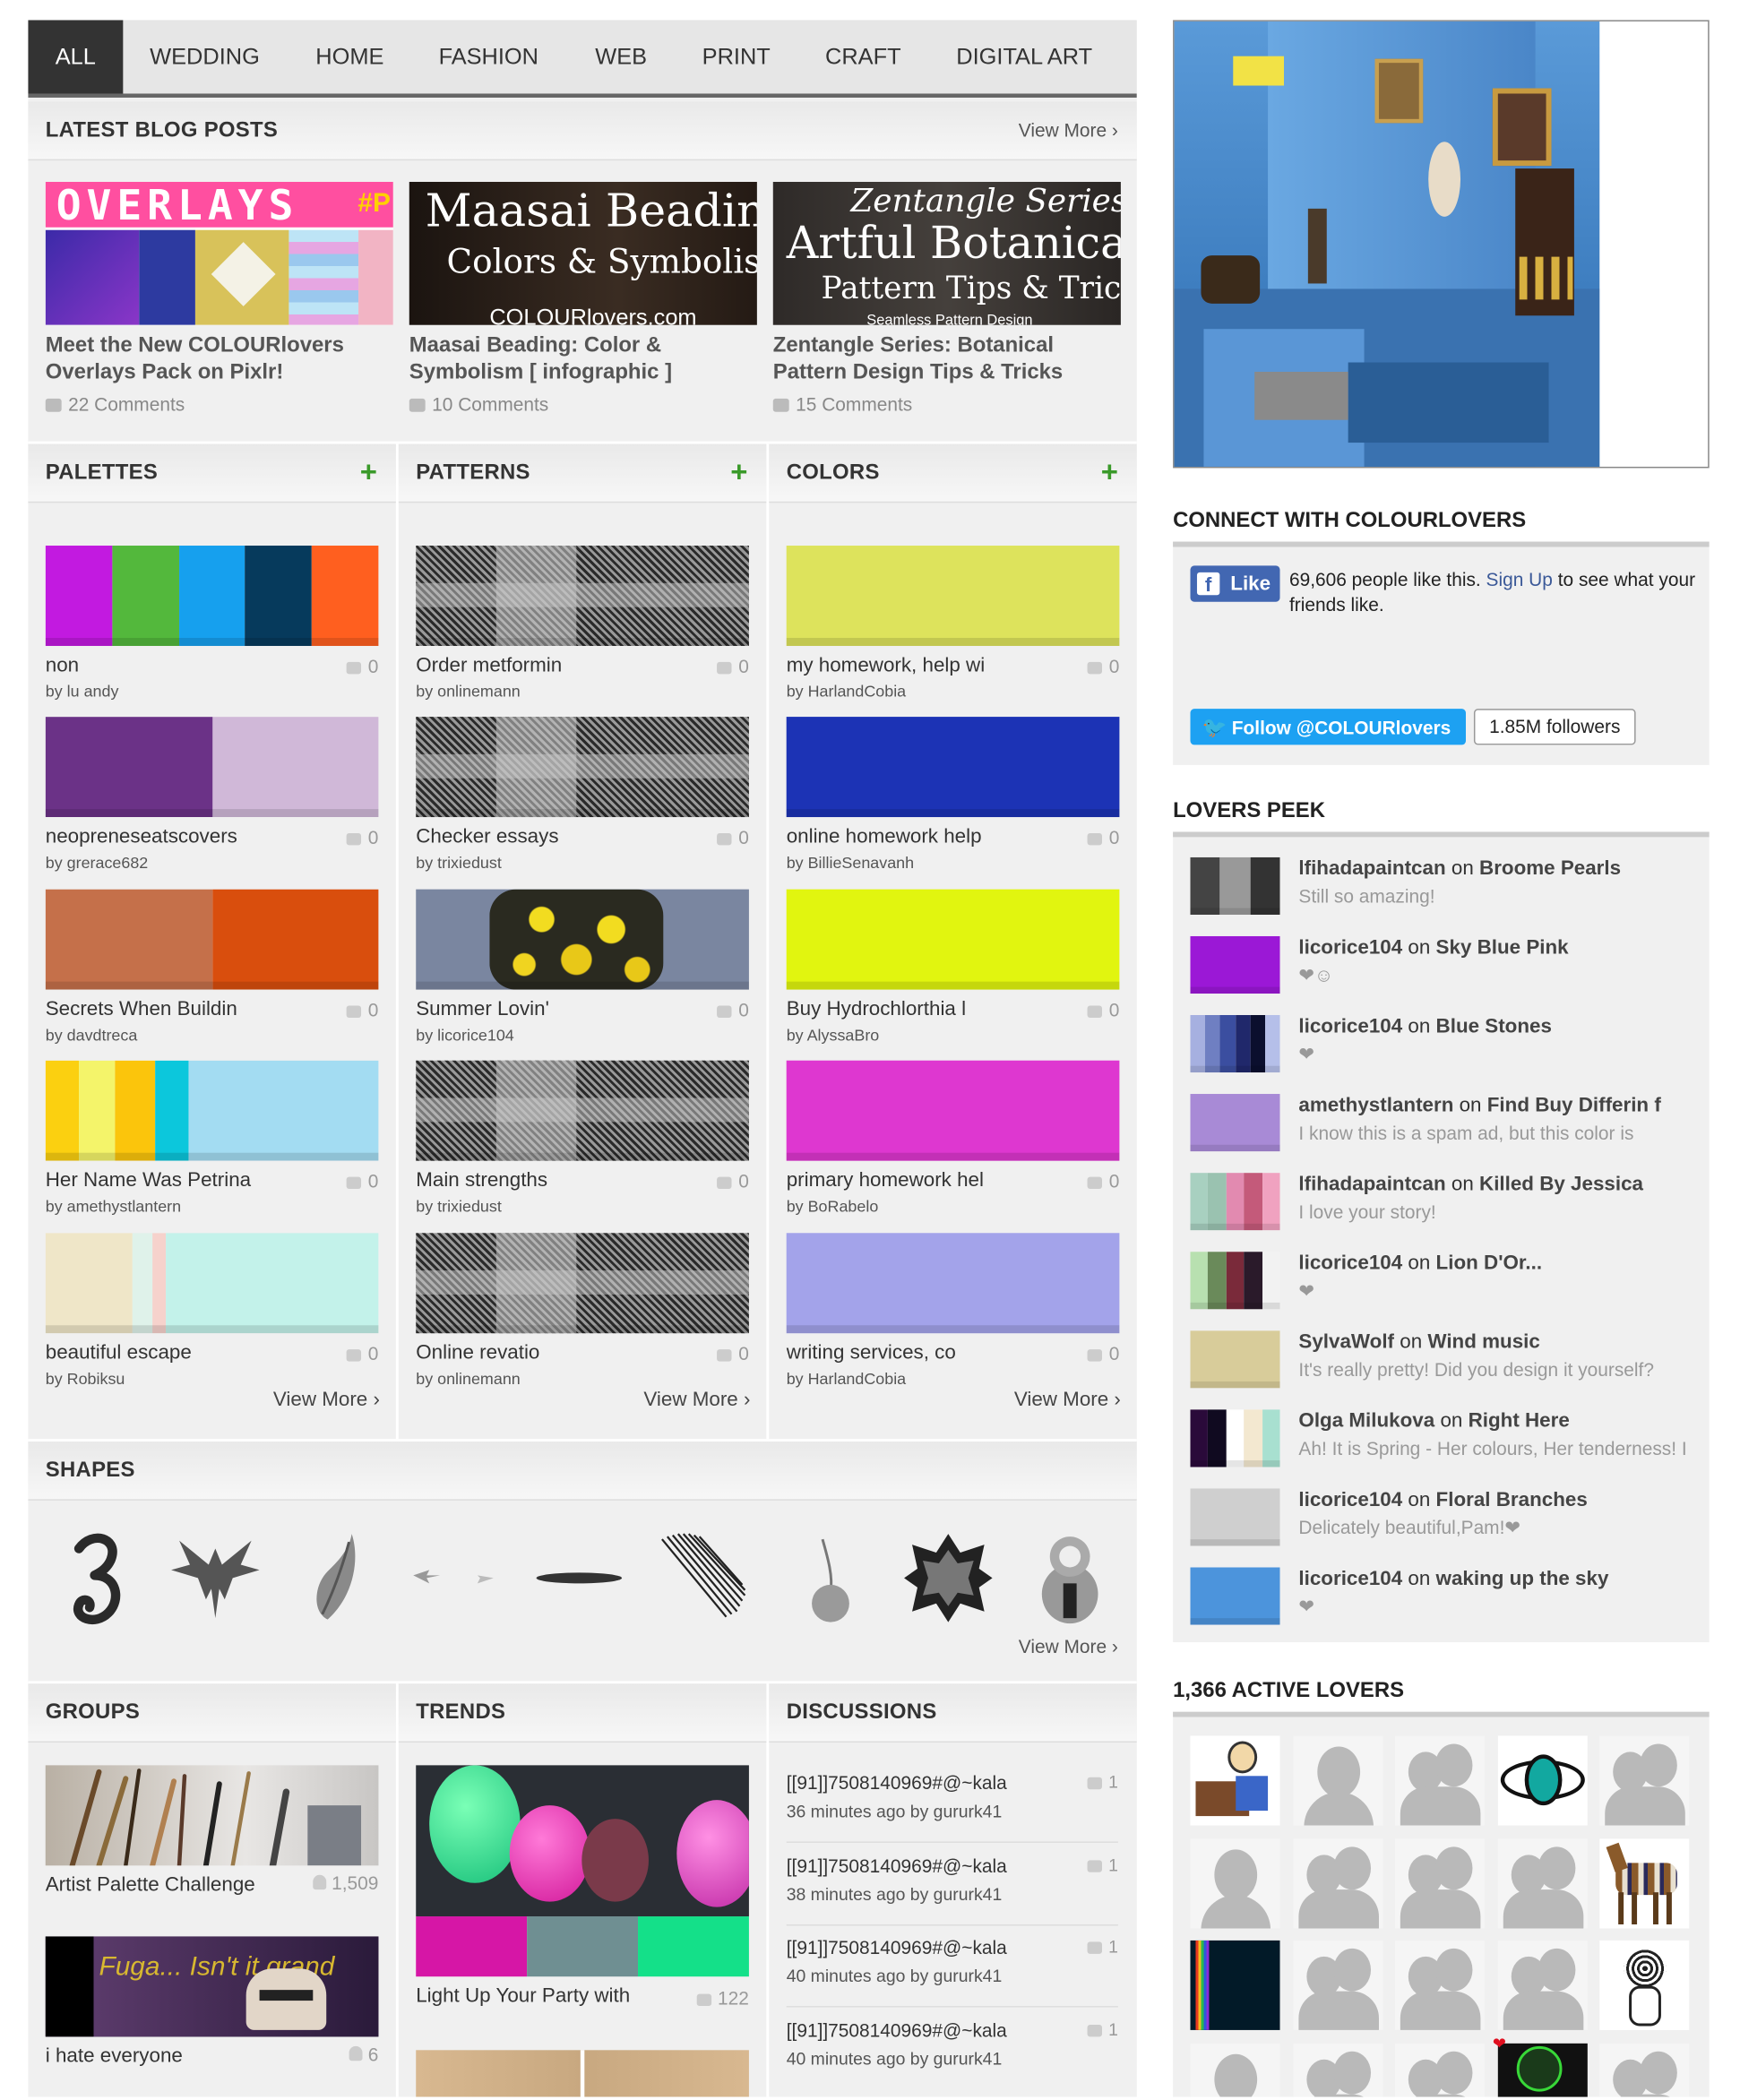 The width and height of the screenshot is (1740, 2100). I want to click on color-item: writing services, co by HarlandCobia 0, so click(953, 1310).